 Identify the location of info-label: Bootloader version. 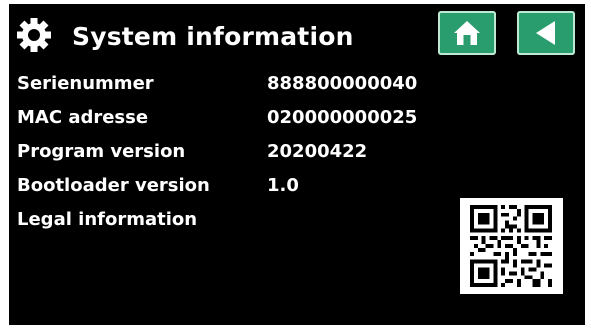
(113, 185).